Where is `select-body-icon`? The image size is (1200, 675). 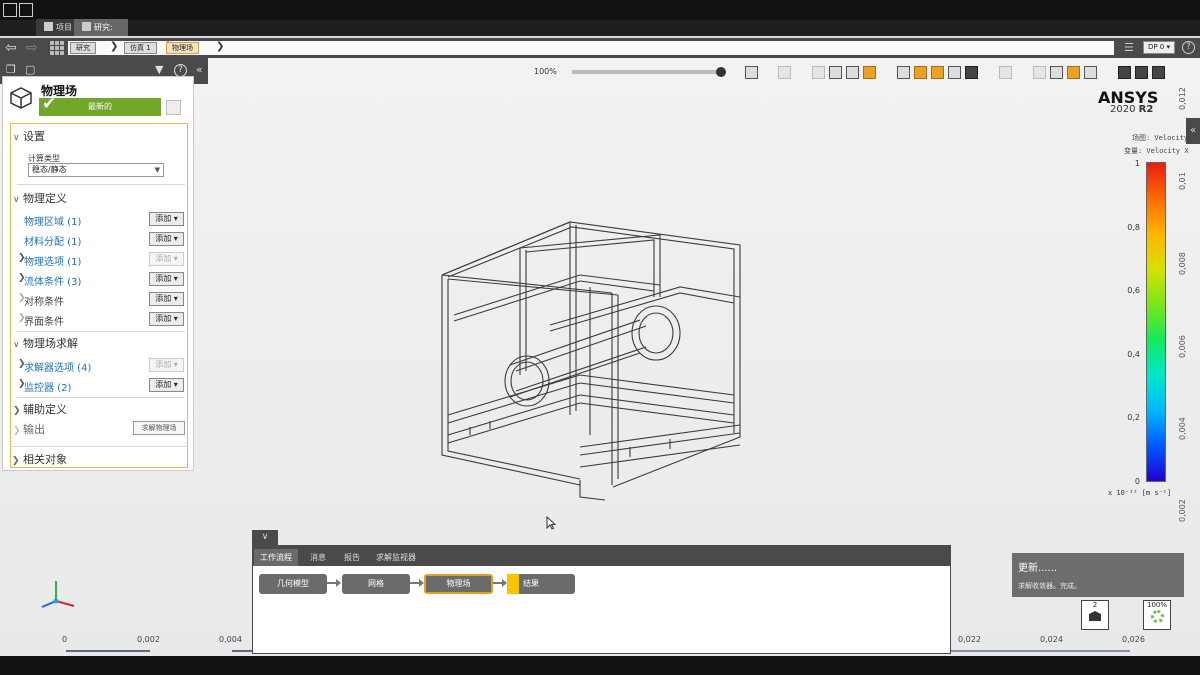
select-body-icon is located at coordinates (1039, 72).